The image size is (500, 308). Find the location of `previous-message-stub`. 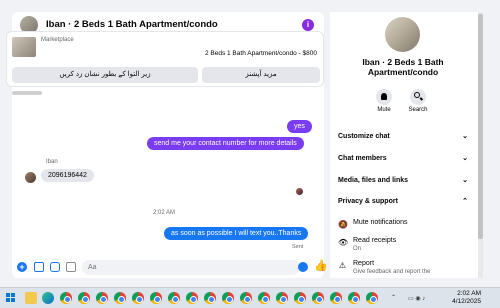

previous-message-stub is located at coordinates (27, 93).